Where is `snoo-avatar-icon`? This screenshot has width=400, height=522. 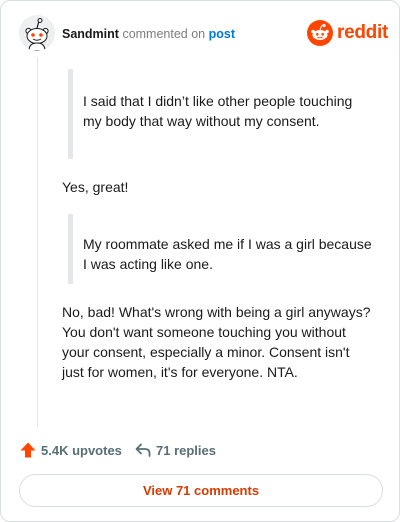 snoo-avatar-icon is located at coordinates (37, 33).